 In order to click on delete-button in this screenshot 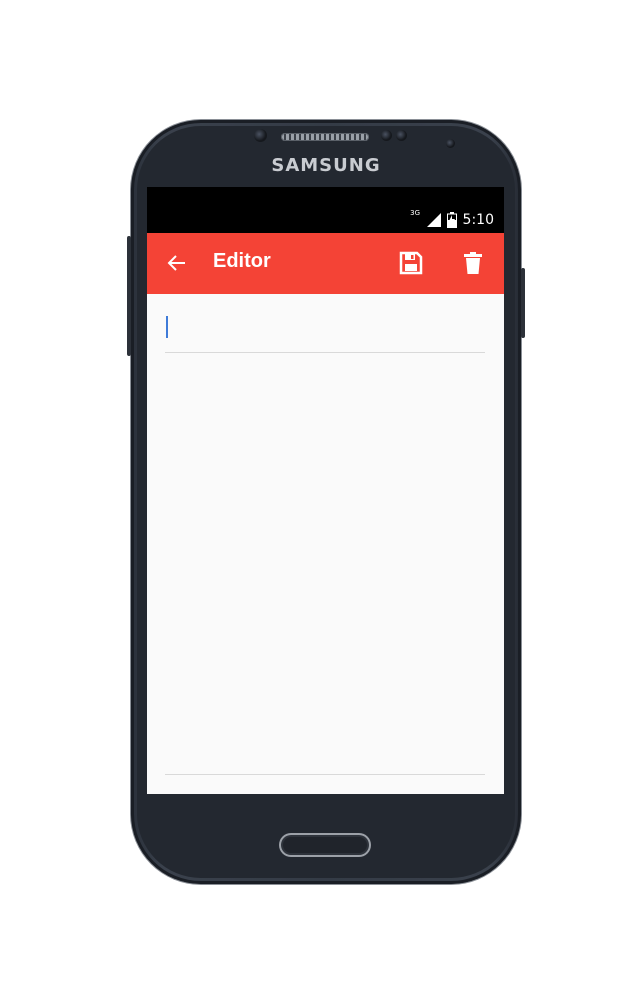, I will do `click(473, 263)`.